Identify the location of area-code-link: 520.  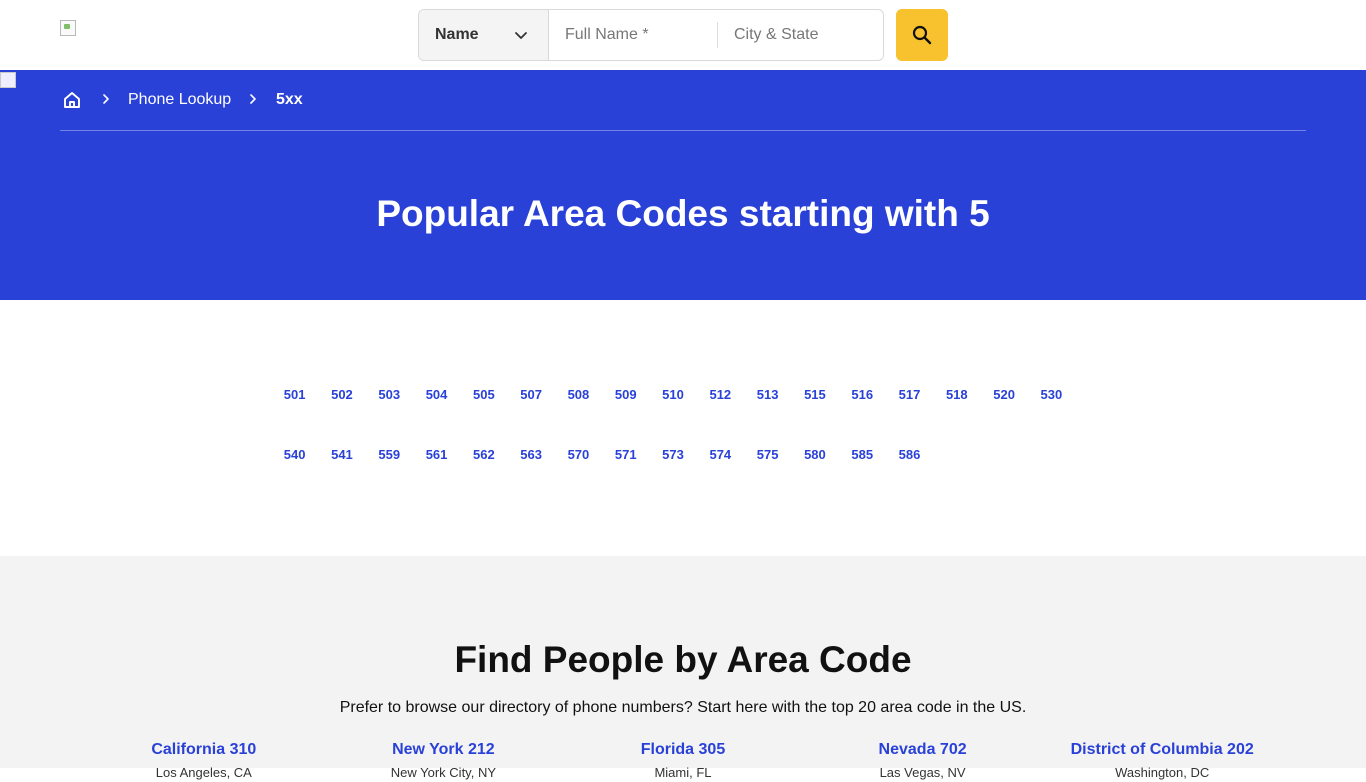
(1003, 395).